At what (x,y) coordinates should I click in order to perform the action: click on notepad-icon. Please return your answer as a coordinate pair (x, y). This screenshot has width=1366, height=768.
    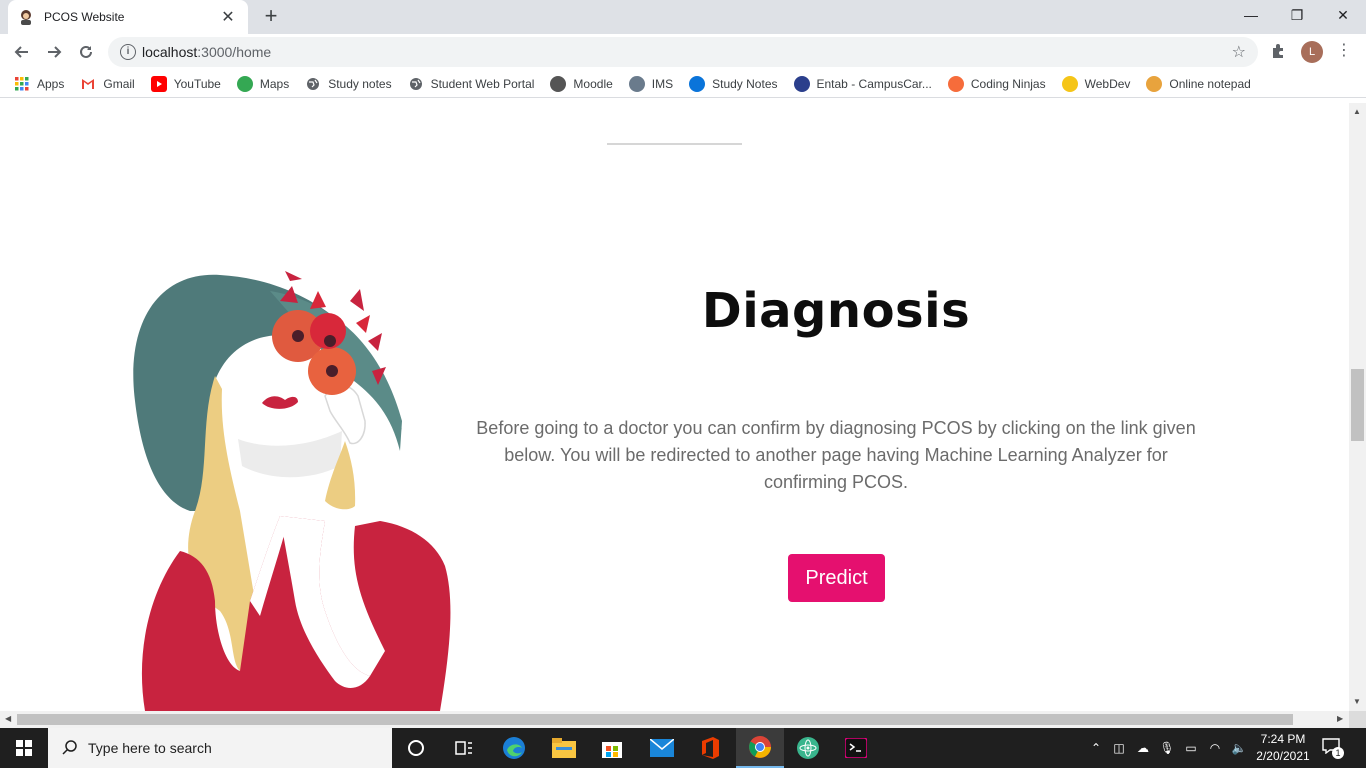
    Looking at the image, I should click on (1154, 83).